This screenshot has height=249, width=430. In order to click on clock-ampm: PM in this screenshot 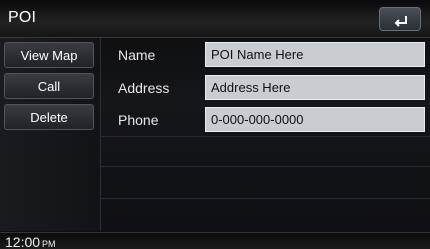, I will do `click(49, 244)`.